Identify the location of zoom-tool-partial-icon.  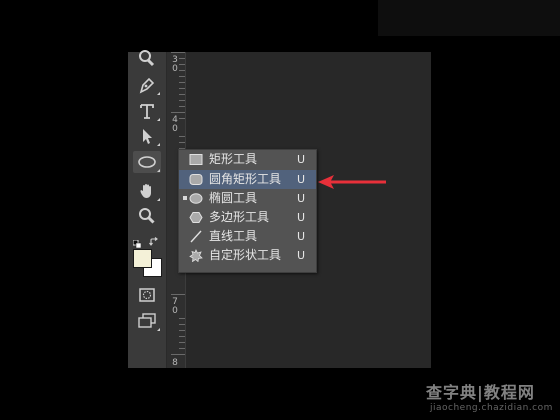
(147, 59).